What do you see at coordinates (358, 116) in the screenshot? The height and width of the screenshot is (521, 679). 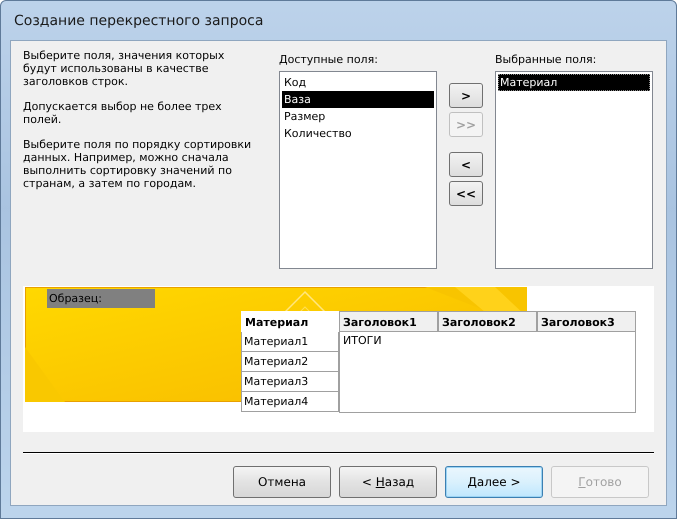 I see `list-item: Размер` at bounding box center [358, 116].